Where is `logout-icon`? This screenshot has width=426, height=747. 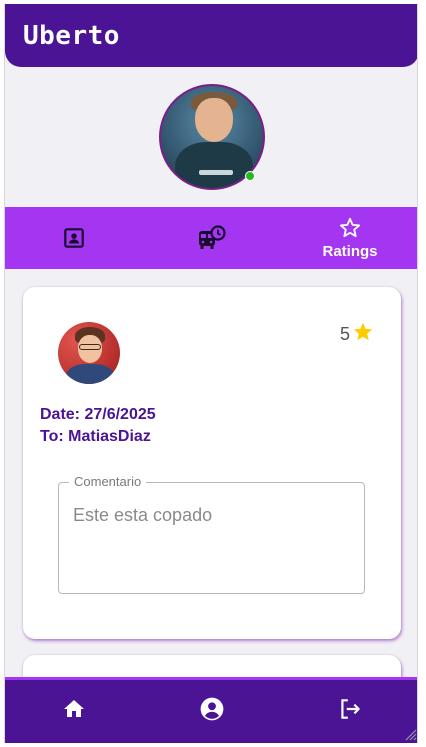 logout-icon is located at coordinates (350, 711).